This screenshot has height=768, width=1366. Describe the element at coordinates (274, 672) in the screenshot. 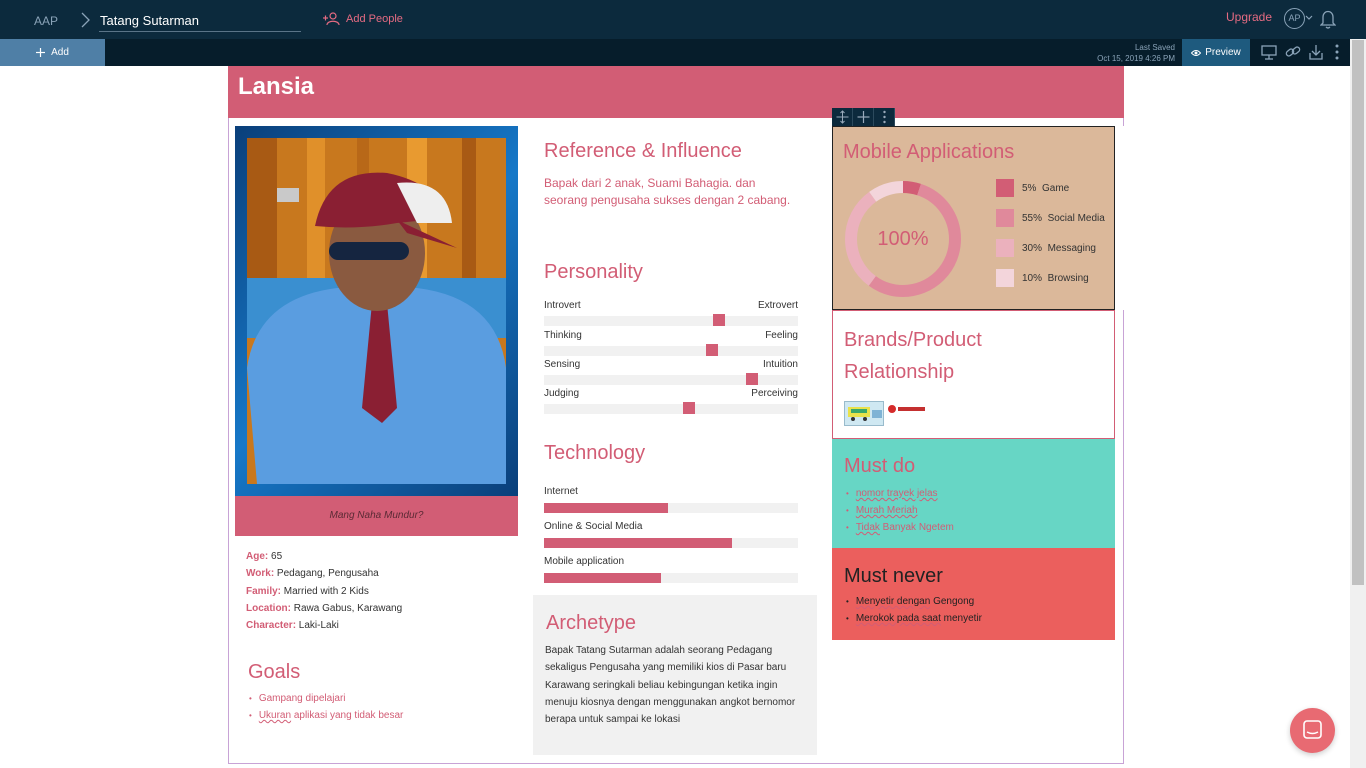

I see `goals-heading: Goals` at that location.